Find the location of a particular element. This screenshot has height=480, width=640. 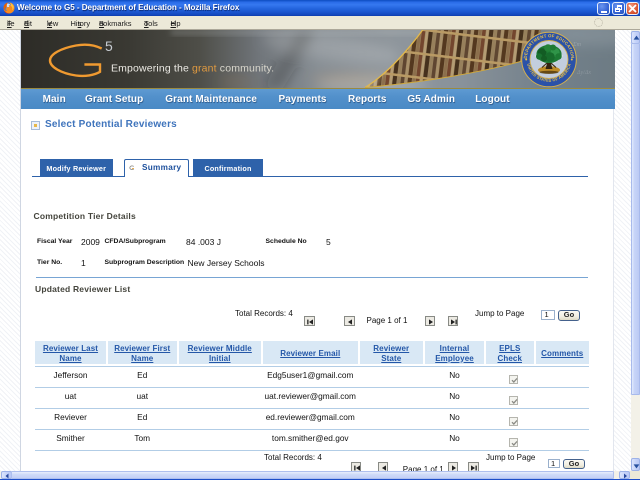

svg-text: Δy/Δx is located at coordinates (583, 73).